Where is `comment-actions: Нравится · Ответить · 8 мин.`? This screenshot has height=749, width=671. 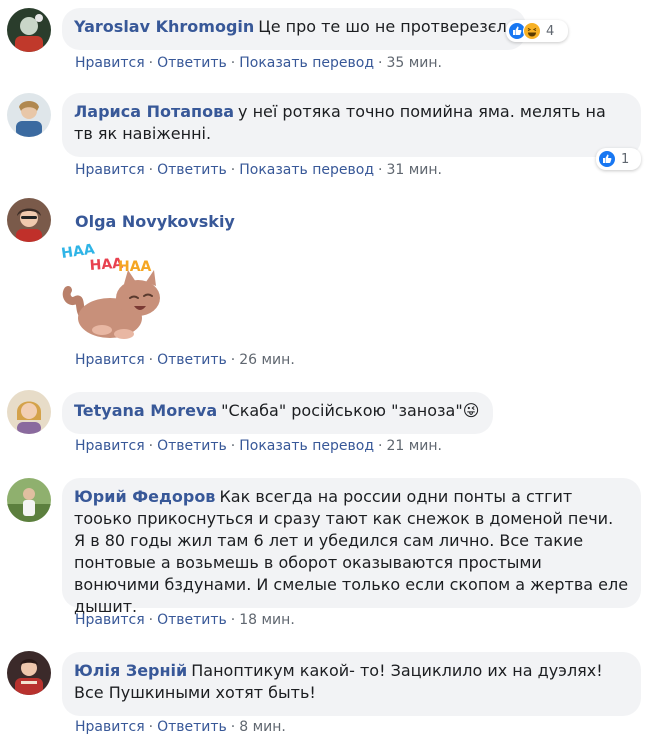
comment-actions: Нравится · Ответить · 8 мин. is located at coordinates (180, 727).